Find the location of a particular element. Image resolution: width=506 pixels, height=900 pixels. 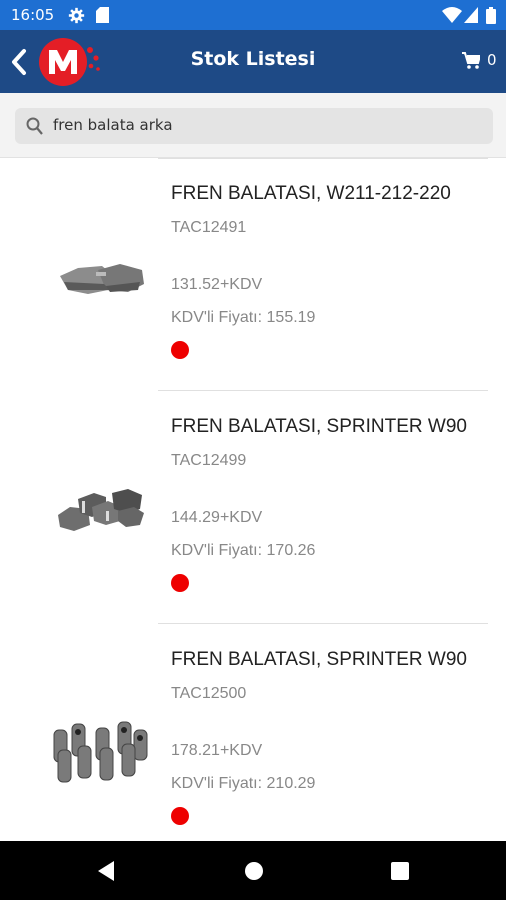

product-price: 131.52+KDV is located at coordinates (217, 284).